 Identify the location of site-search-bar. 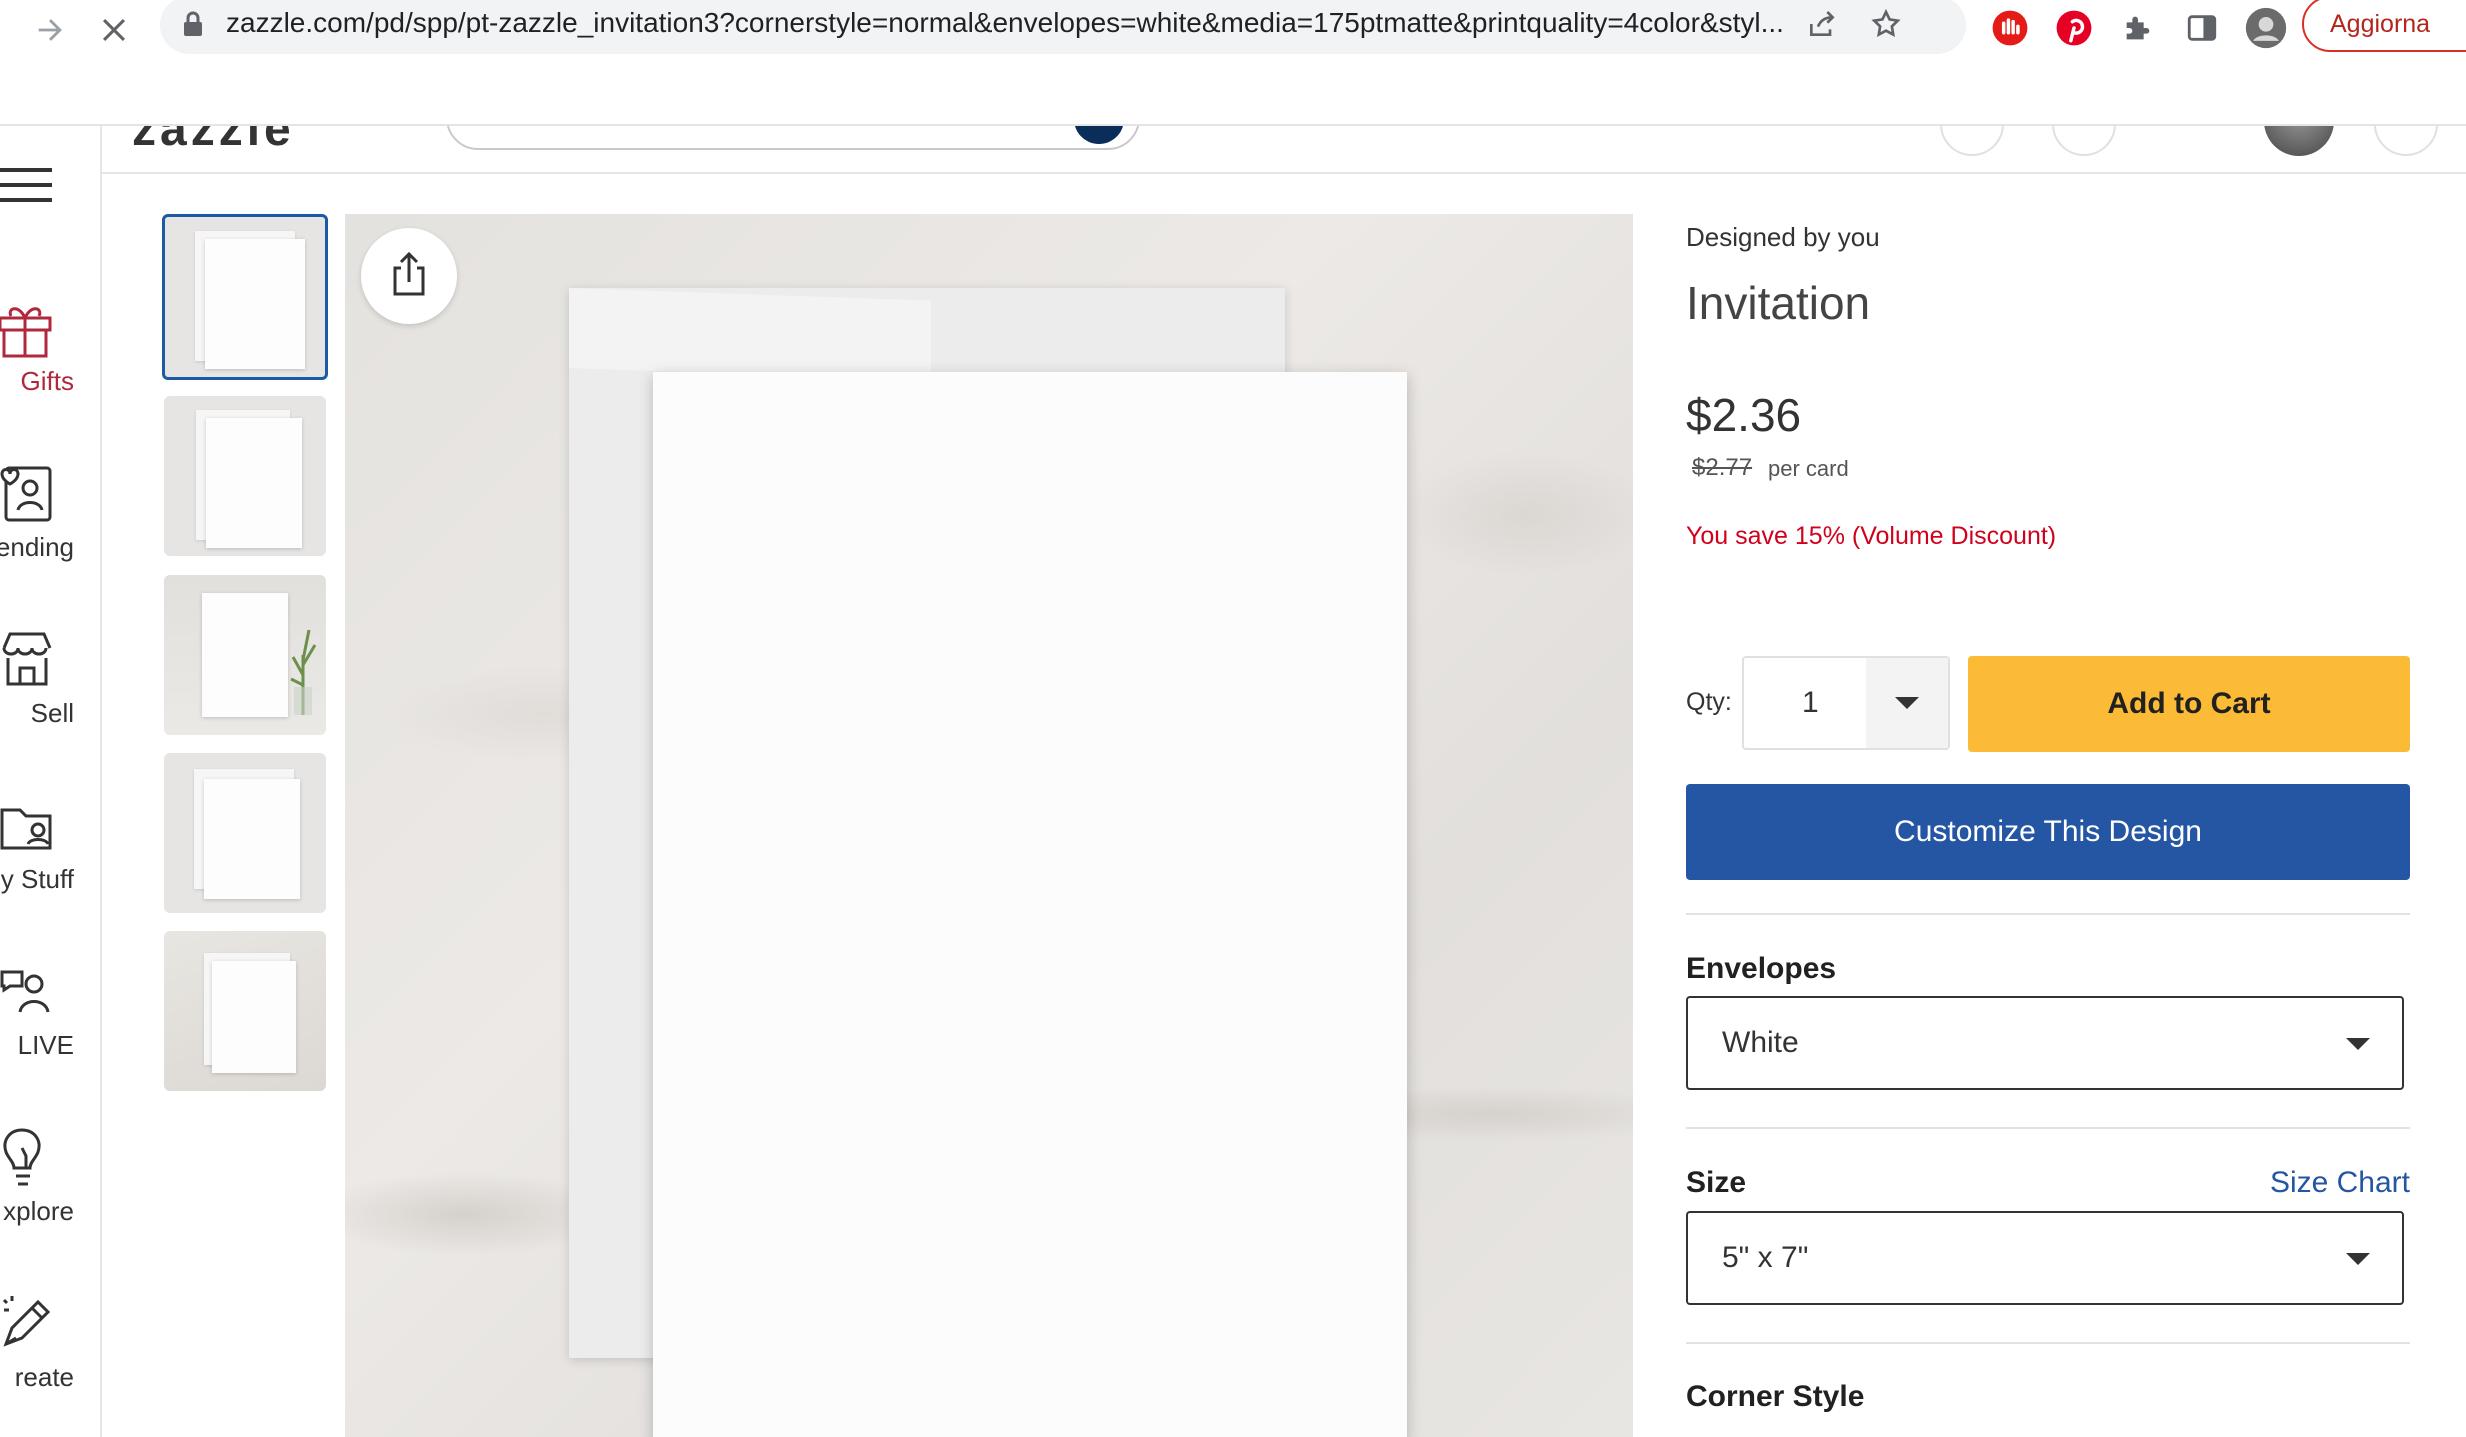
(793, 138).